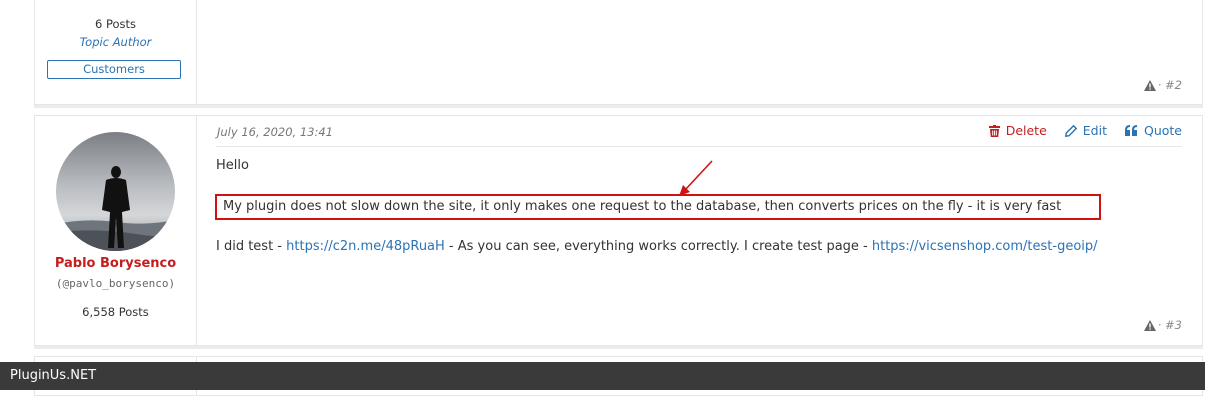  Describe the element at coordinates (1070, 130) in the screenshot. I see `pencil-icon` at that location.